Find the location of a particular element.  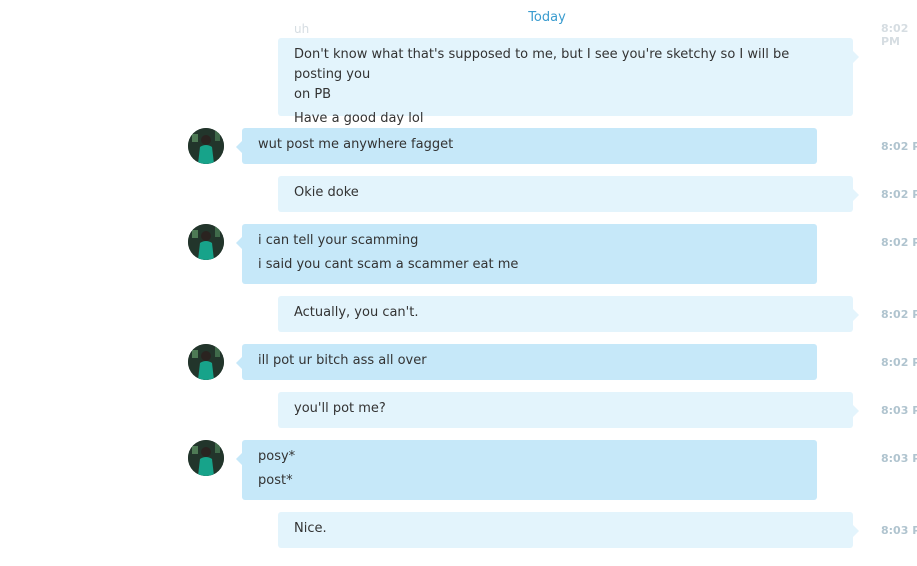

message-line: i said you cant scam a scammer eat me is located at coordinates (388, 264).